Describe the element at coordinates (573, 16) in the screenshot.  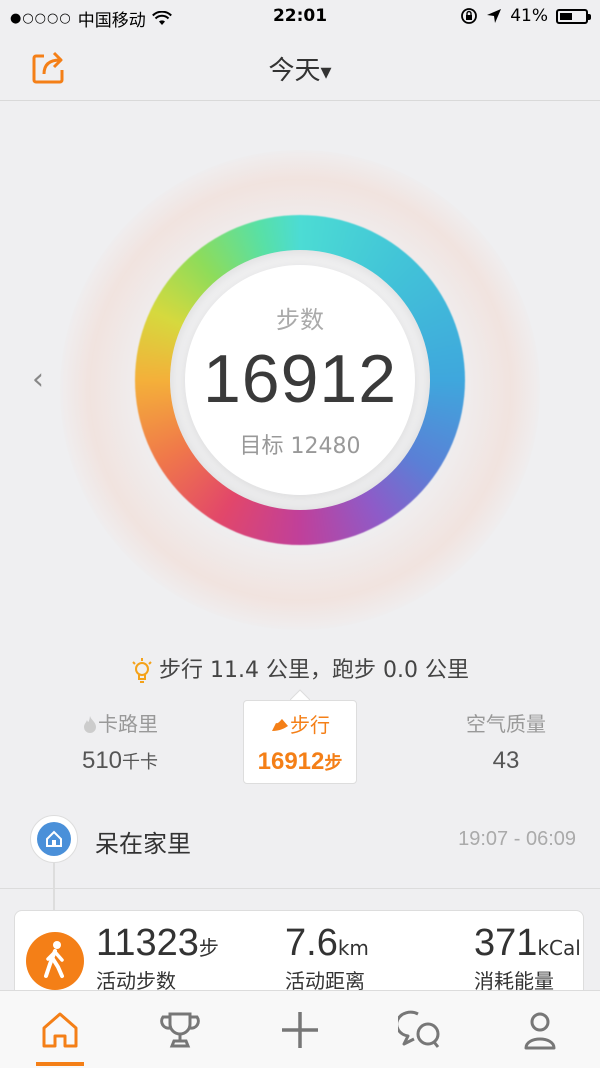
I see `battery-icon` at that location.